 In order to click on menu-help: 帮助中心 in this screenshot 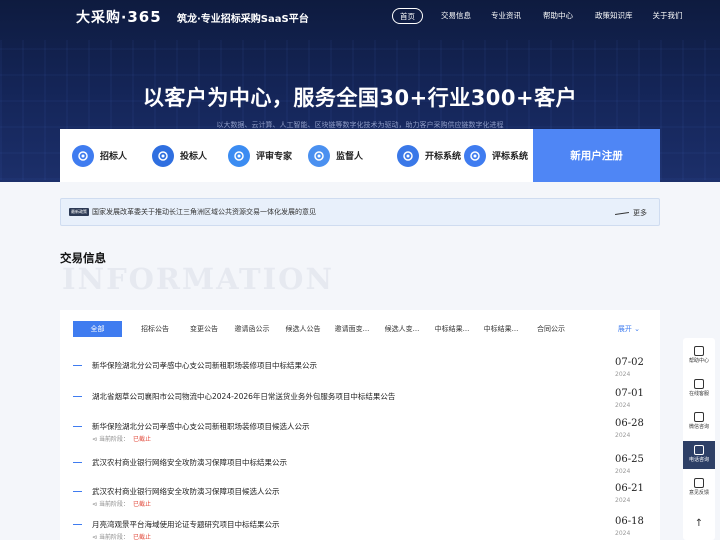, I will do `click(558, 16)`.